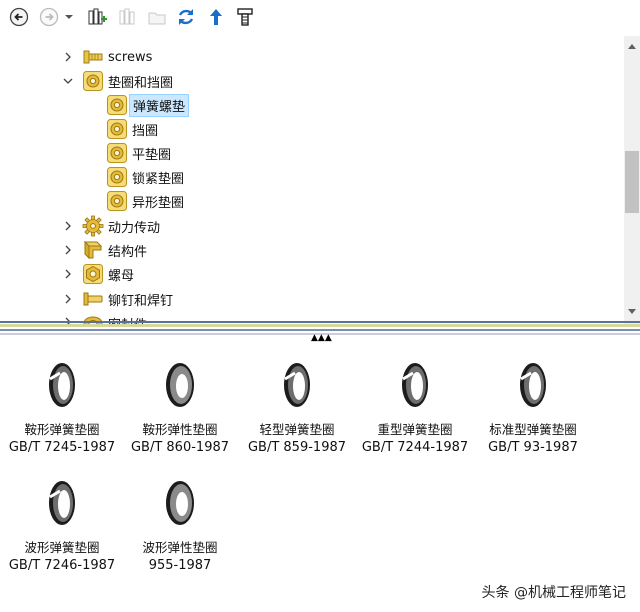  I want to click on bolt-icon, so click(245, 17).